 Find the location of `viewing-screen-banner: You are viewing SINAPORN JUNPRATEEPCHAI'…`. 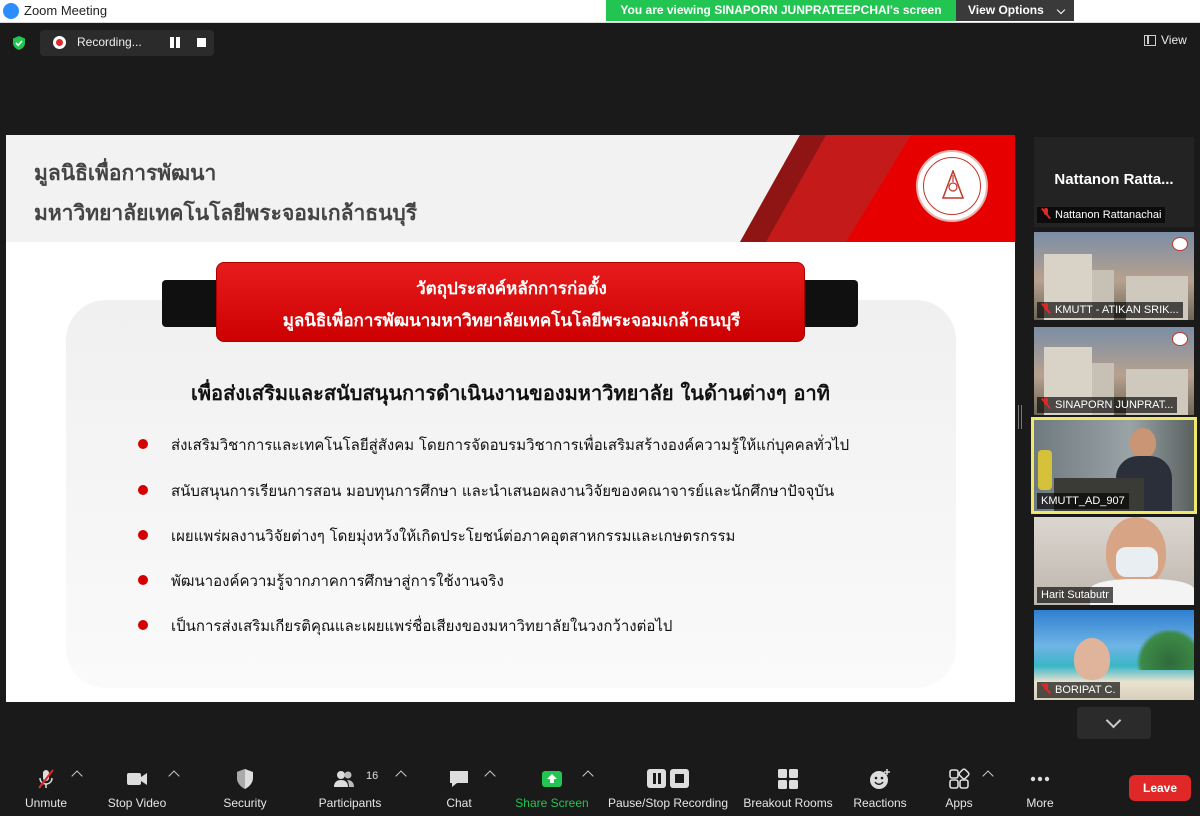

viewing-screen-banner: You are viewing SINAPORN JUNPRATEEPCHAI'… is located at coordinates (781, 10).